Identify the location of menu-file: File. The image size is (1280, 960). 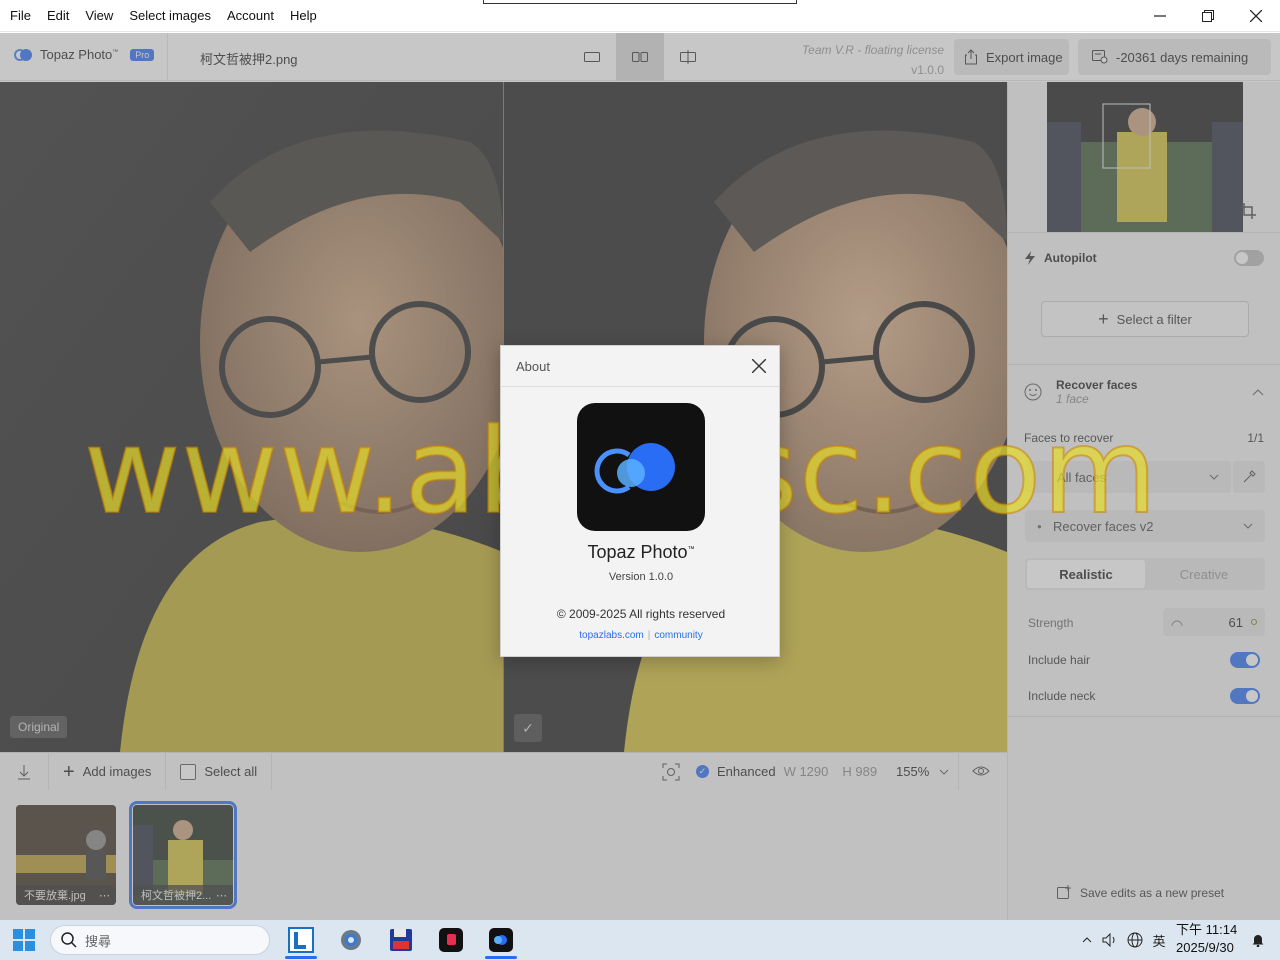
(20, 15).